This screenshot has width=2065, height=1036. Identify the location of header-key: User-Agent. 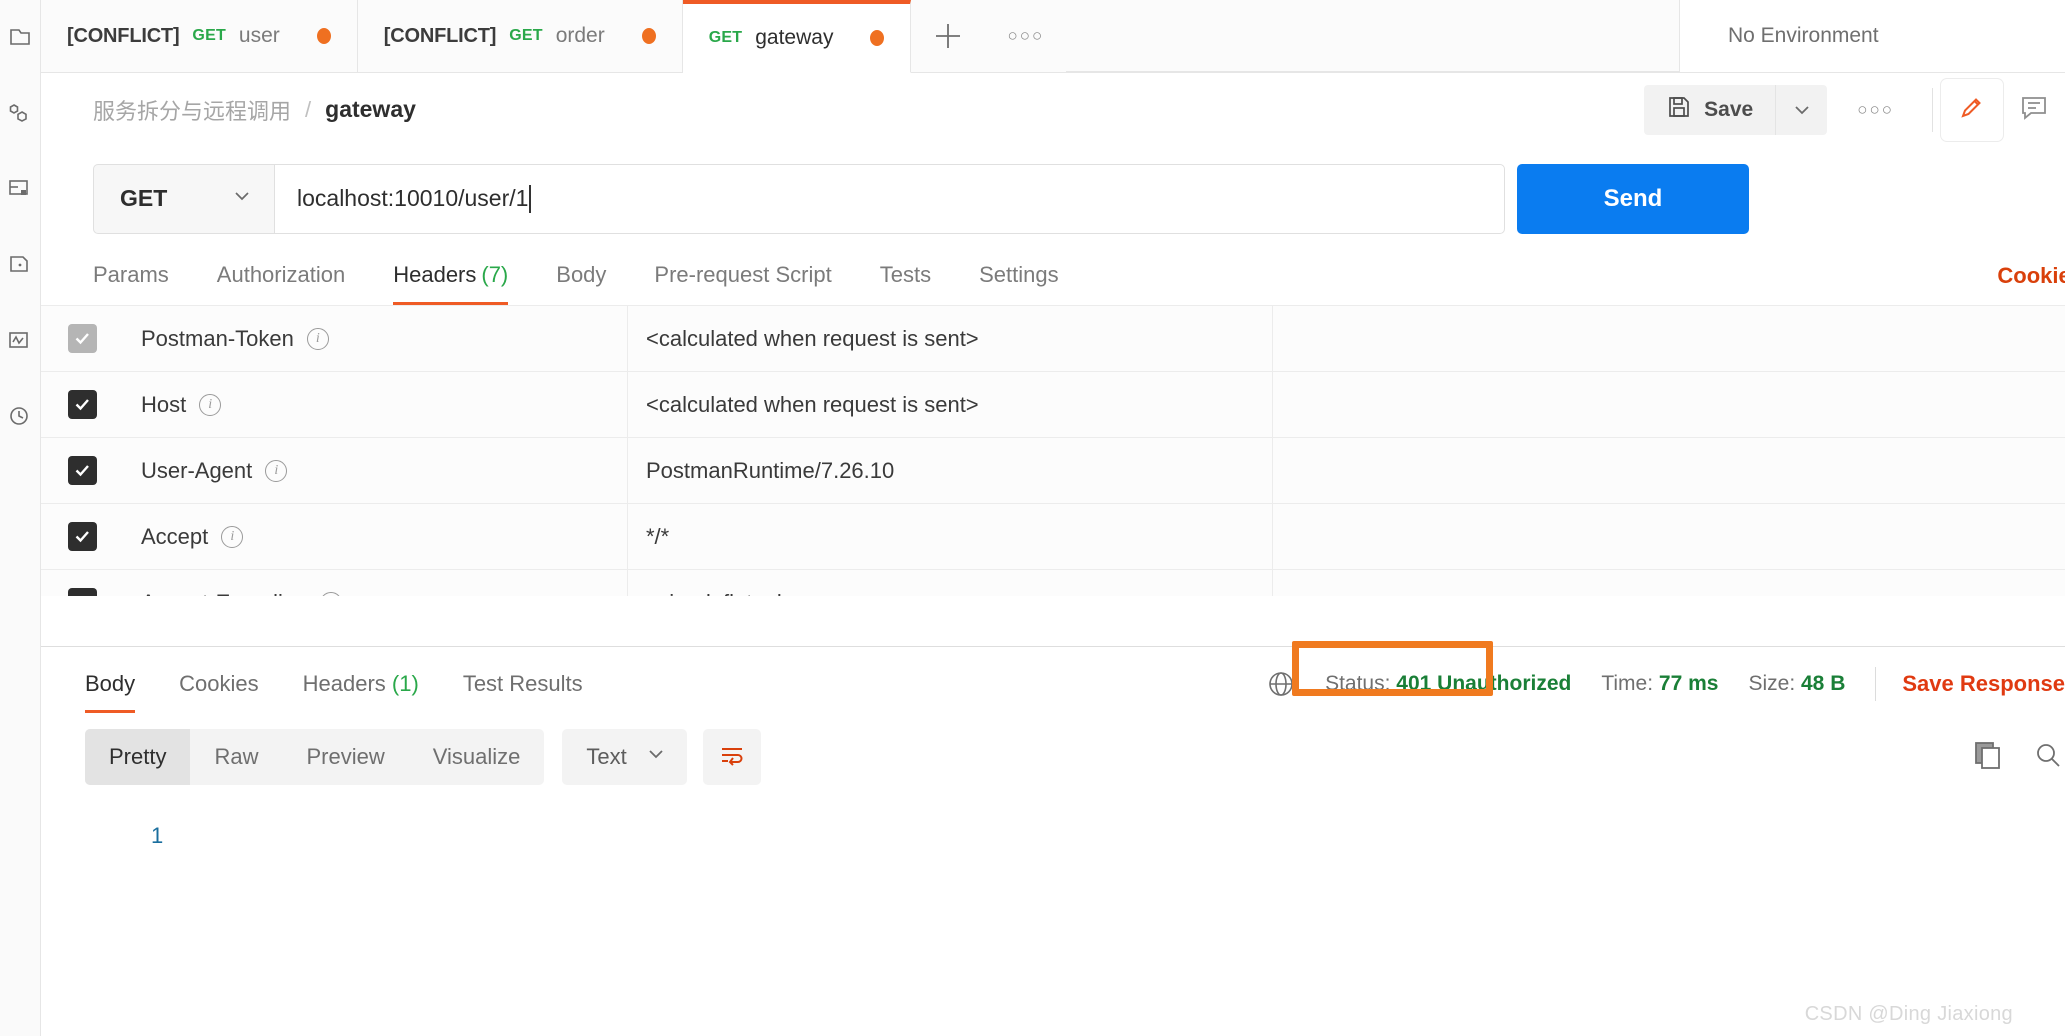
(197, 470).